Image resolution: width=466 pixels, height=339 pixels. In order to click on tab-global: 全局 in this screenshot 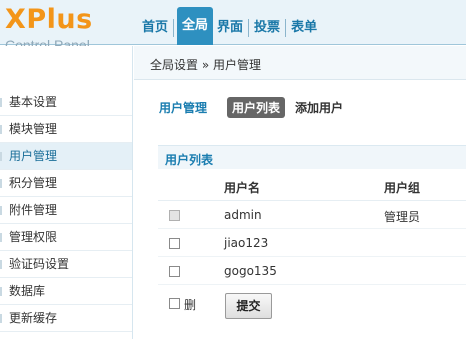, I will do `click(195, 26)`.